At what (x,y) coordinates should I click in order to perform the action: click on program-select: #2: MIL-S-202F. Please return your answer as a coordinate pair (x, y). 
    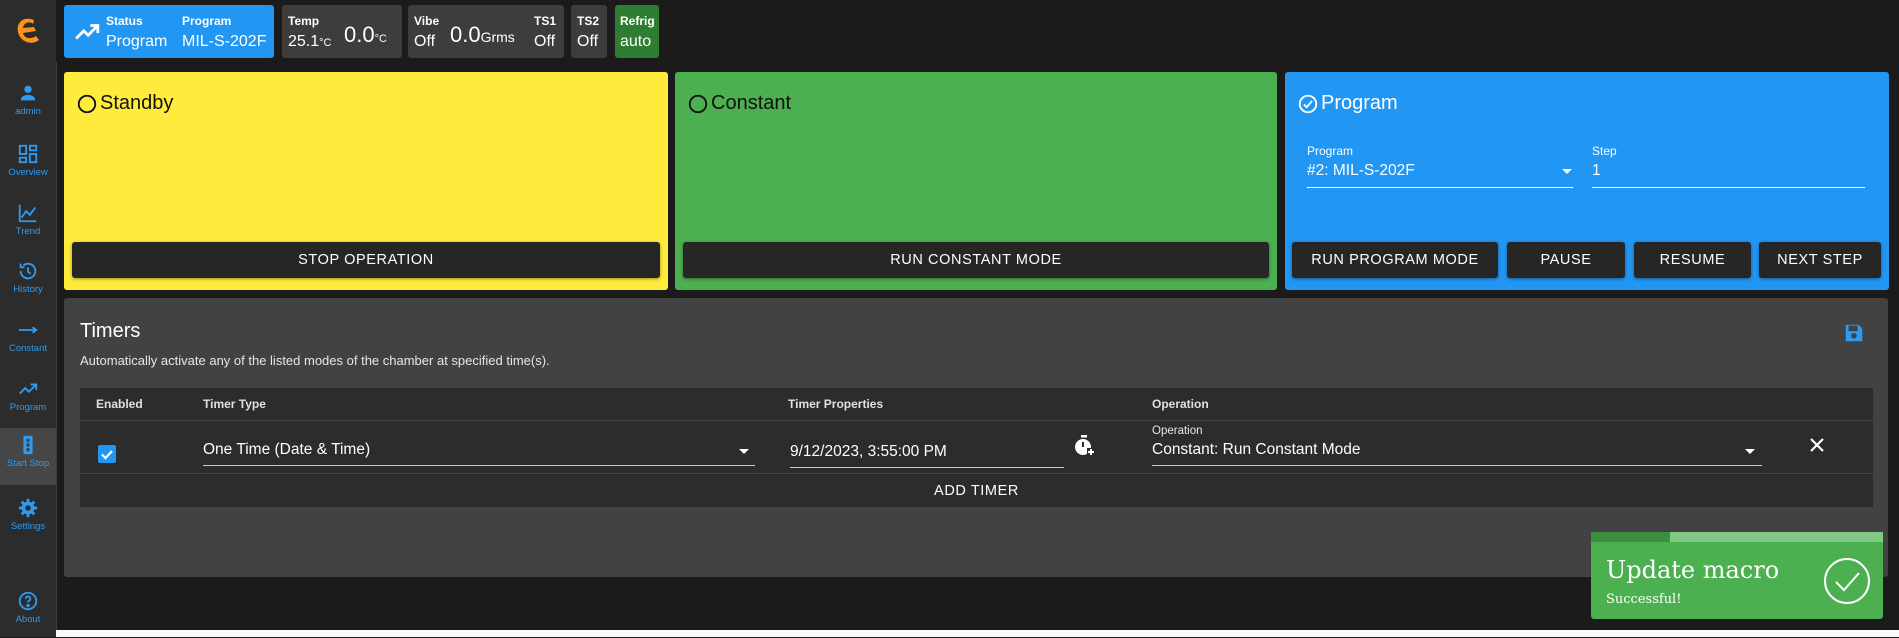
    Looking at the image, I should click on (1361, 171).